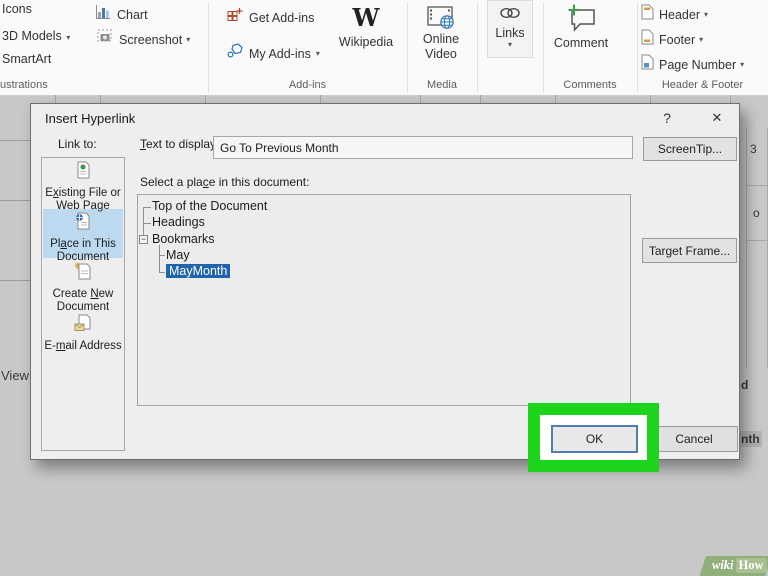 The width and height of the screenshot is (768, 576). What do you see at coordinates (679, 14) in the screenshot?
I see `header-label: Header` at bounding box center [679, 14].